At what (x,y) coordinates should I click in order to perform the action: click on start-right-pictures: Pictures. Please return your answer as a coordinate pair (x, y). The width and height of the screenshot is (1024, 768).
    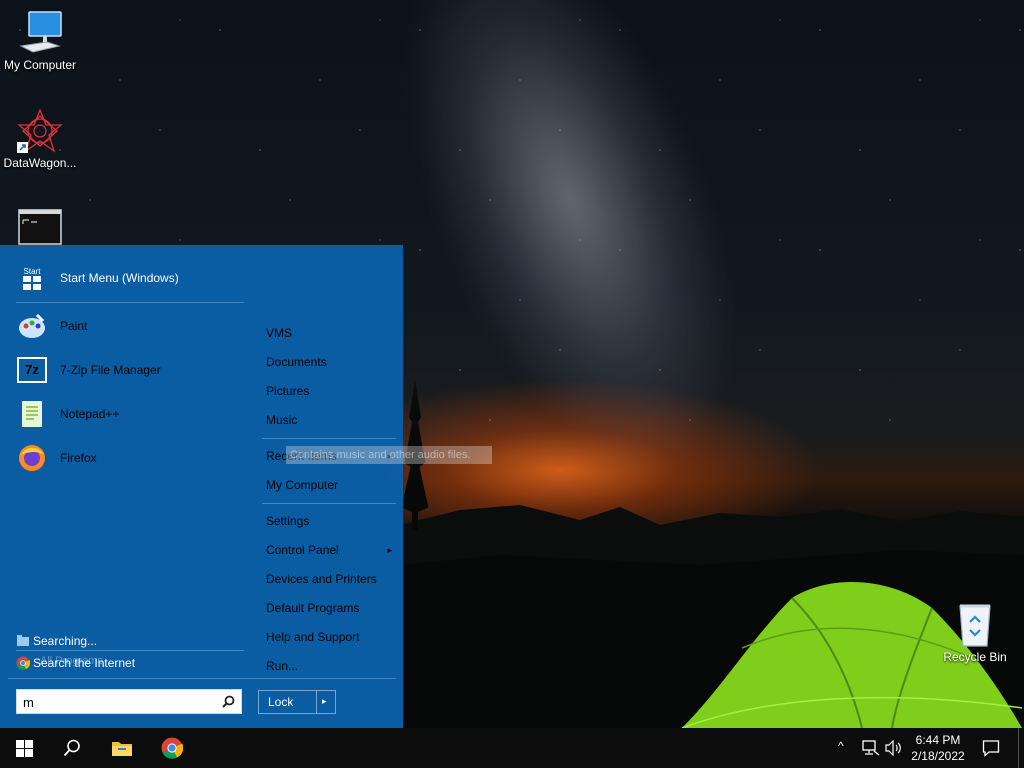
    Looking at the image, I should click on (331, 391).